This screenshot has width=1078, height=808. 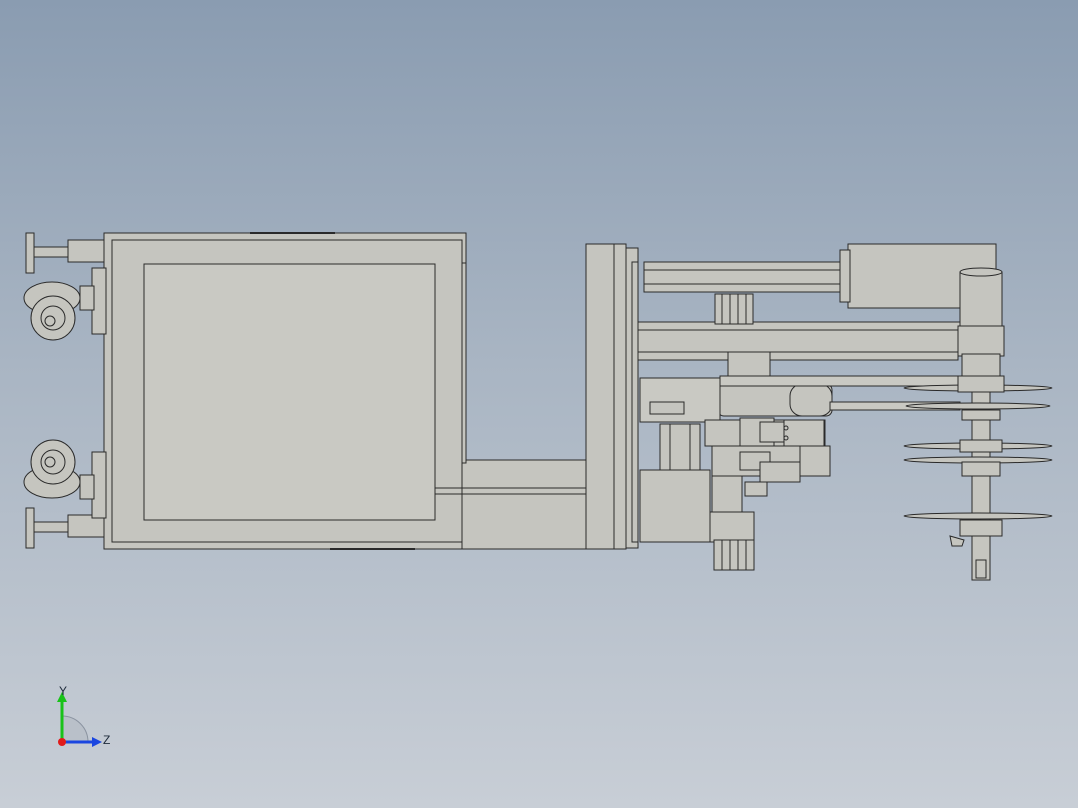 I want to click on coordinate-triad: Y Z, so click(x=85, y=717).